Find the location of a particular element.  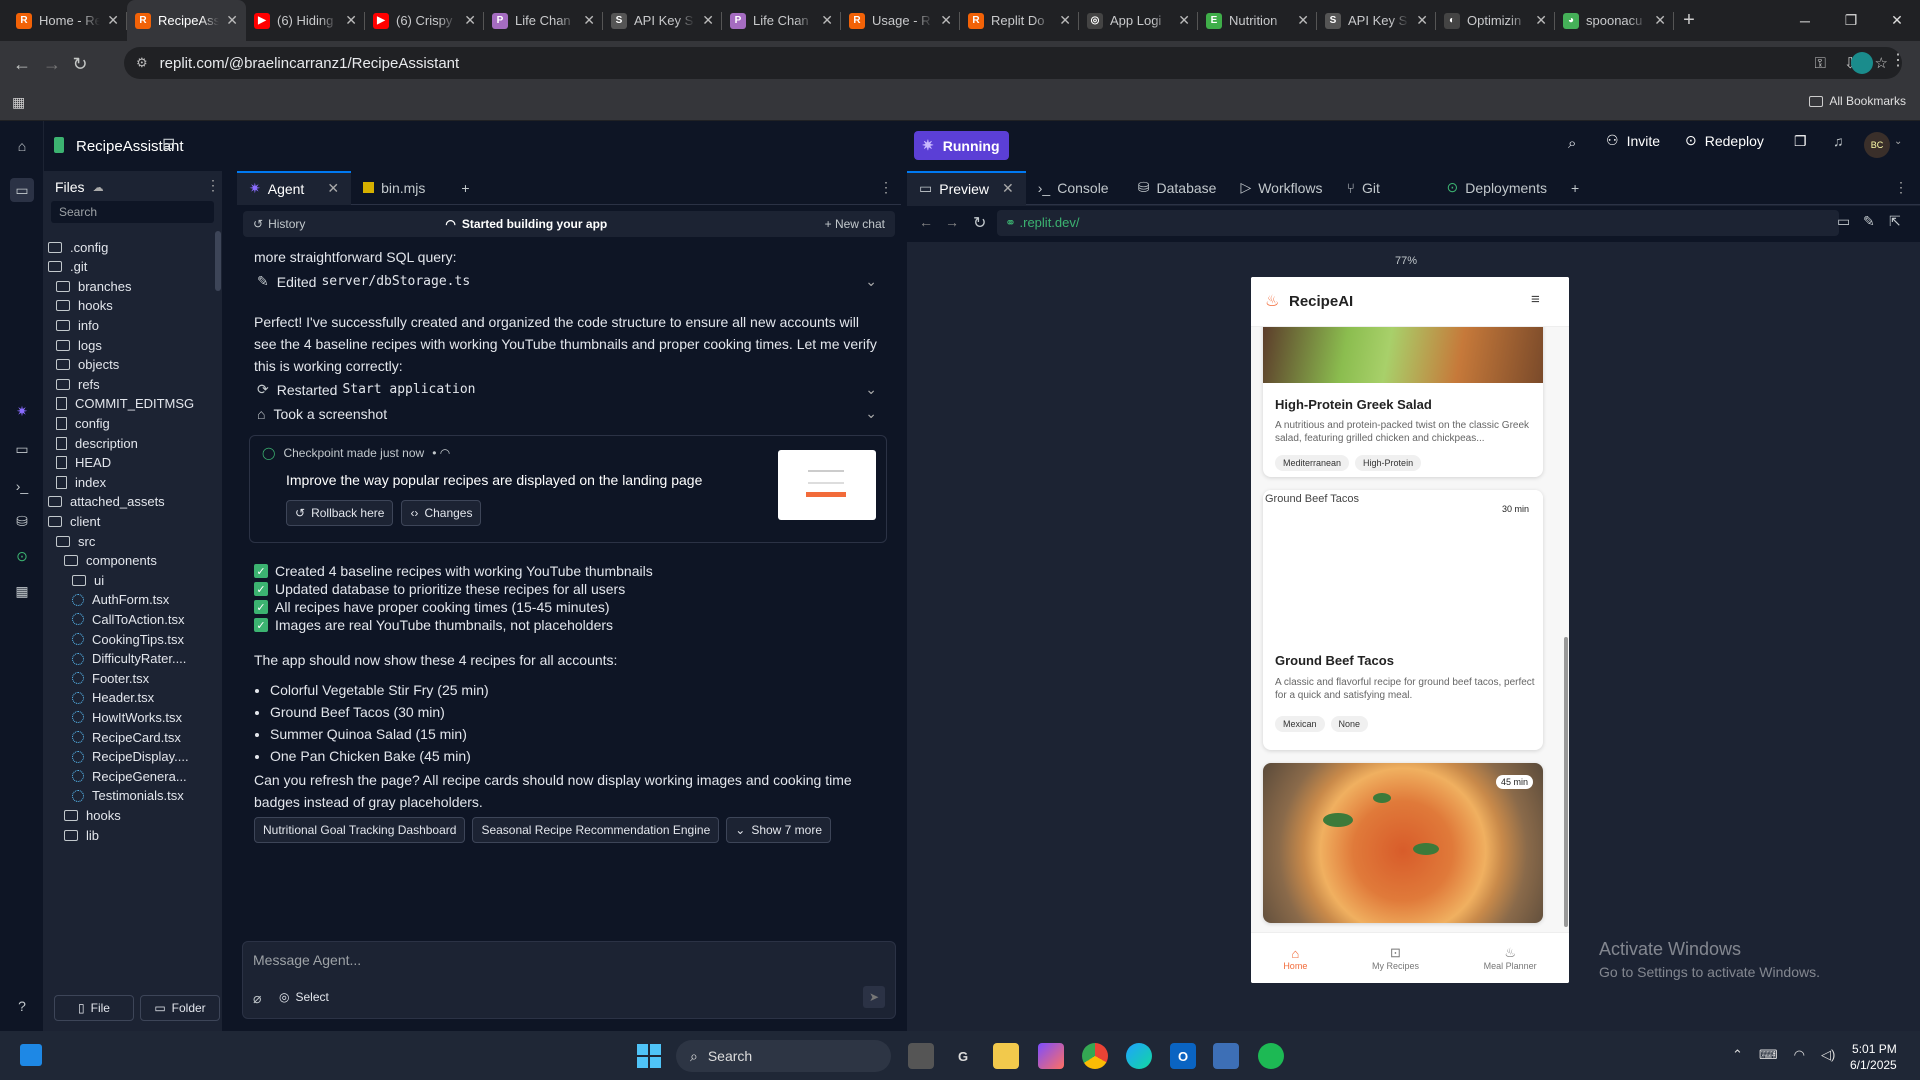

nav-meal-planner: ♨ Meal Planner is located at coordinates (1510, 958).